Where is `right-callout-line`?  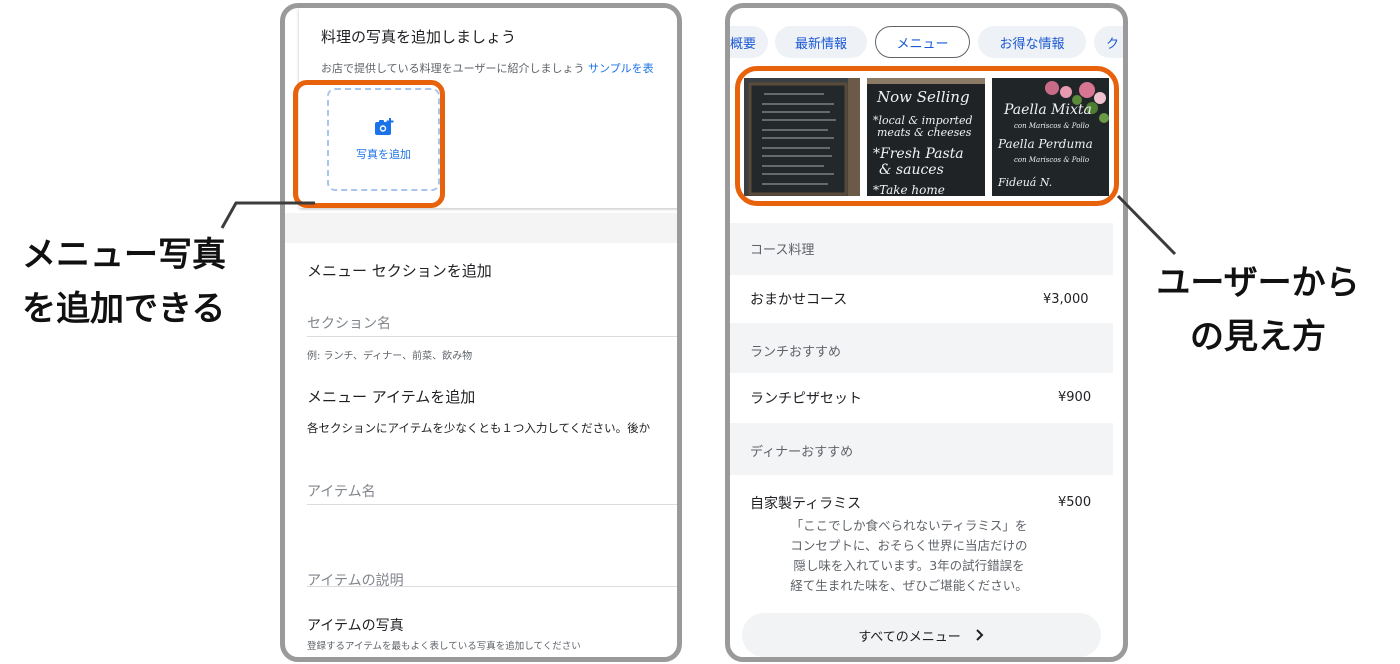 right-callout-line is located at coordinates (1146, 225).